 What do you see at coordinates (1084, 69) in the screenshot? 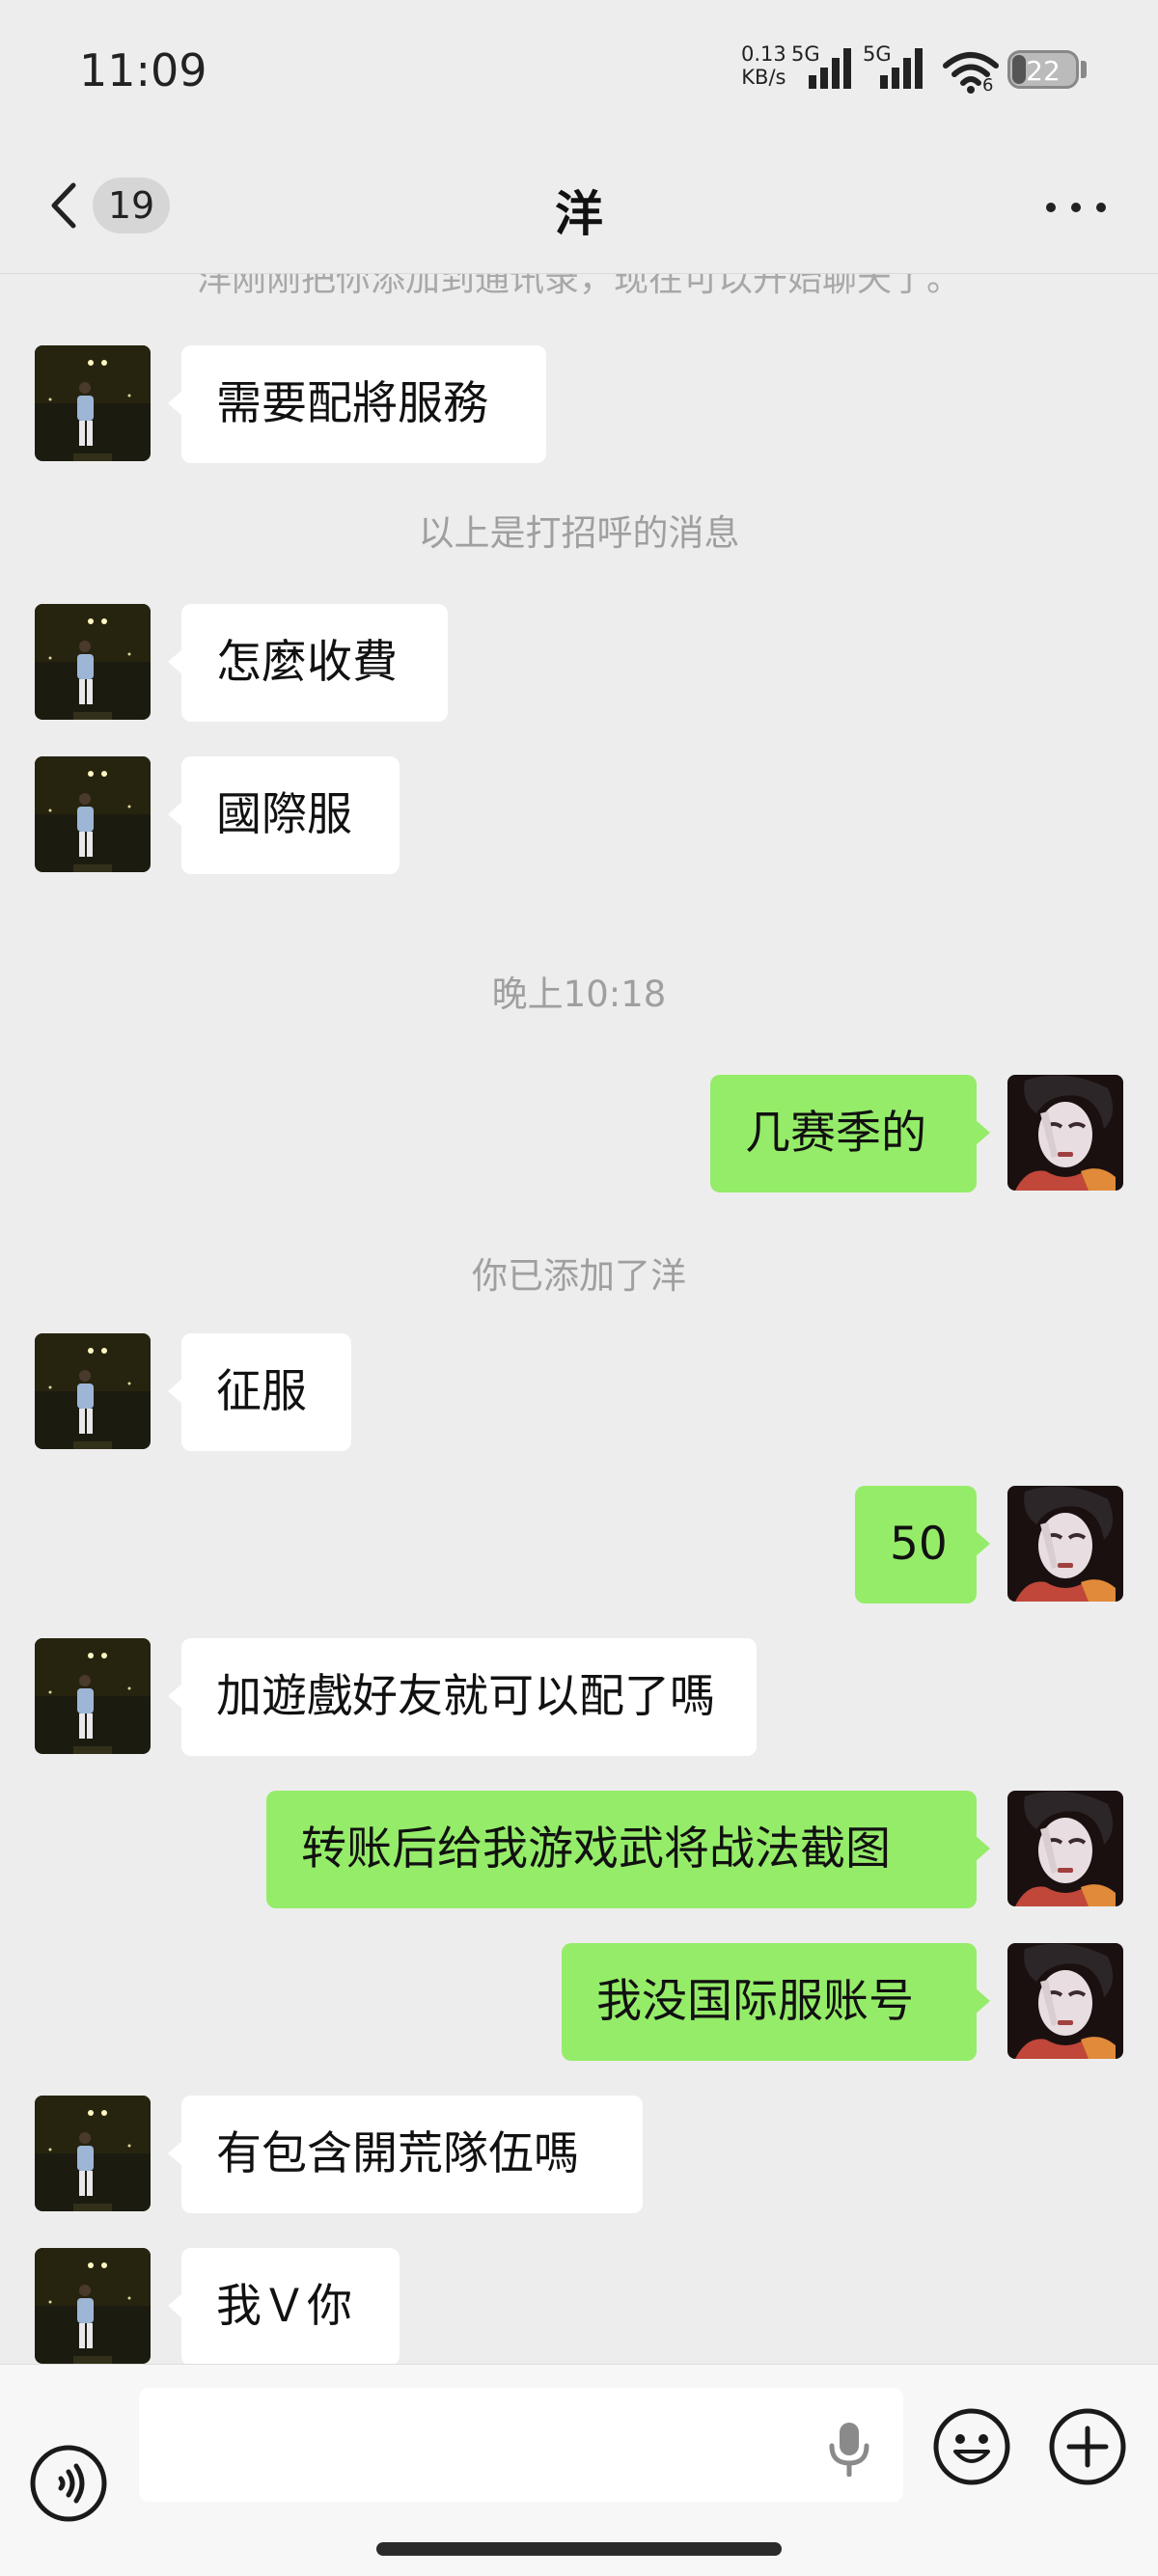
I see `battery-tip` at bounding box center [1084, 69].